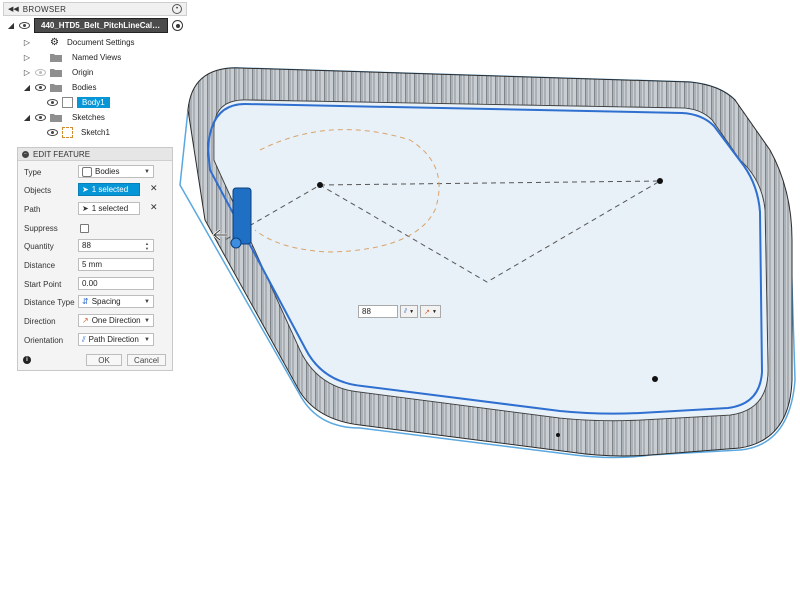 Image resolution: width=800 pixels, height=600 pixels. I want to click on clear-objects-icon: ✕, so click(154, 188).